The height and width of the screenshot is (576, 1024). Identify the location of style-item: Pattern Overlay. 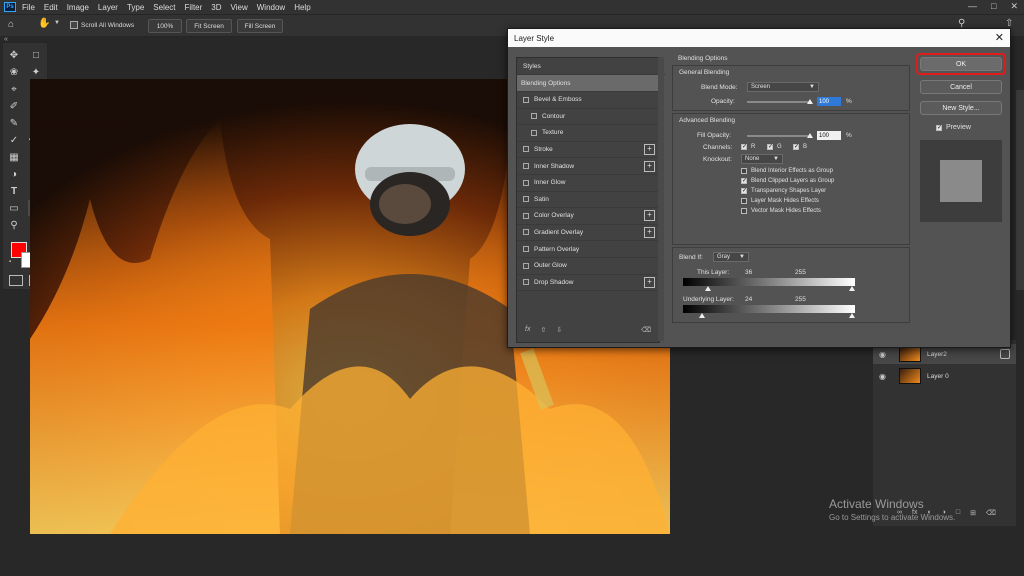
(588, 249).